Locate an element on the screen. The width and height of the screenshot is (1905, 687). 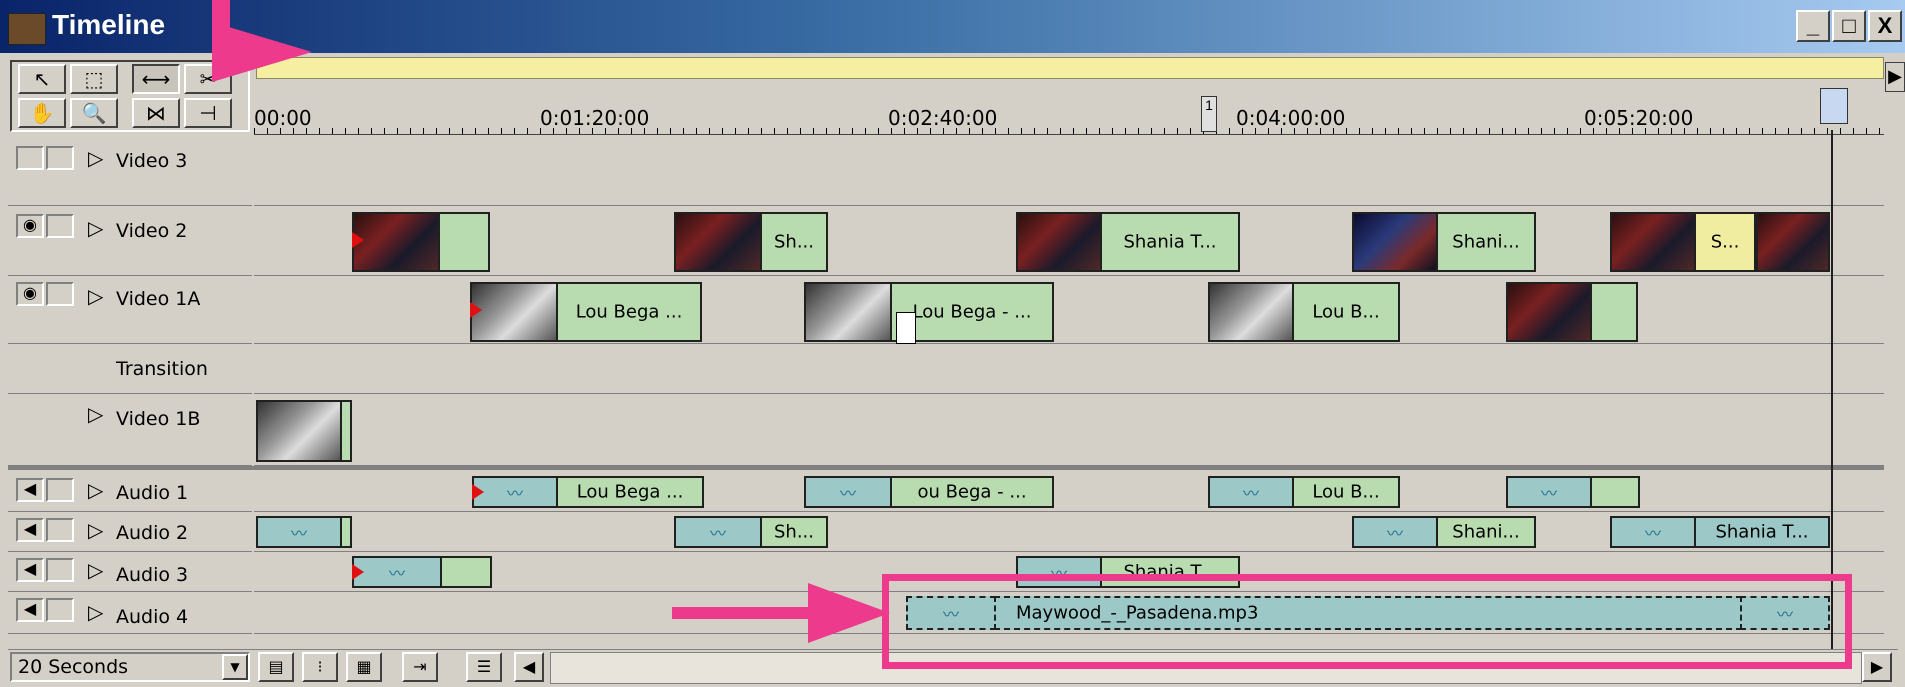
selection-tool-icon: ↖ is located at coordinates (42, 79).